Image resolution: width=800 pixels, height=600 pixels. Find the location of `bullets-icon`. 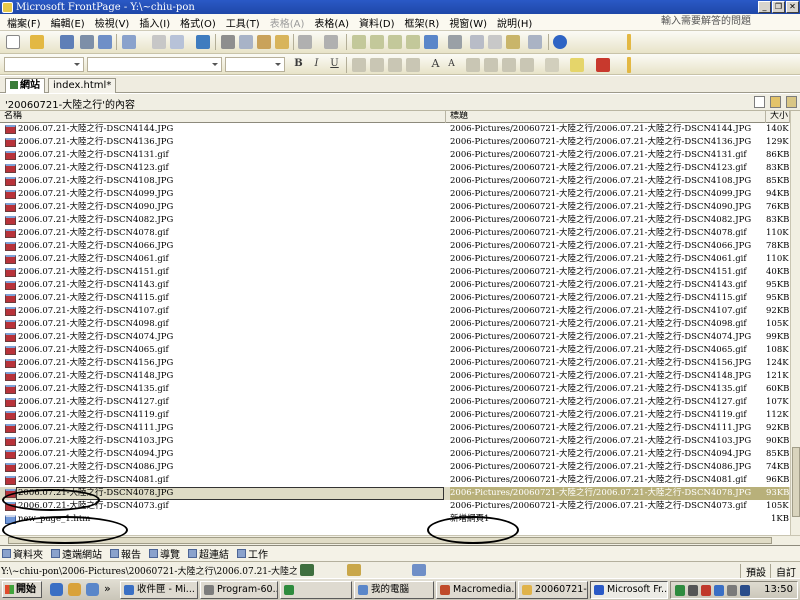

bullets-icon is located at coordinates (491, 65).